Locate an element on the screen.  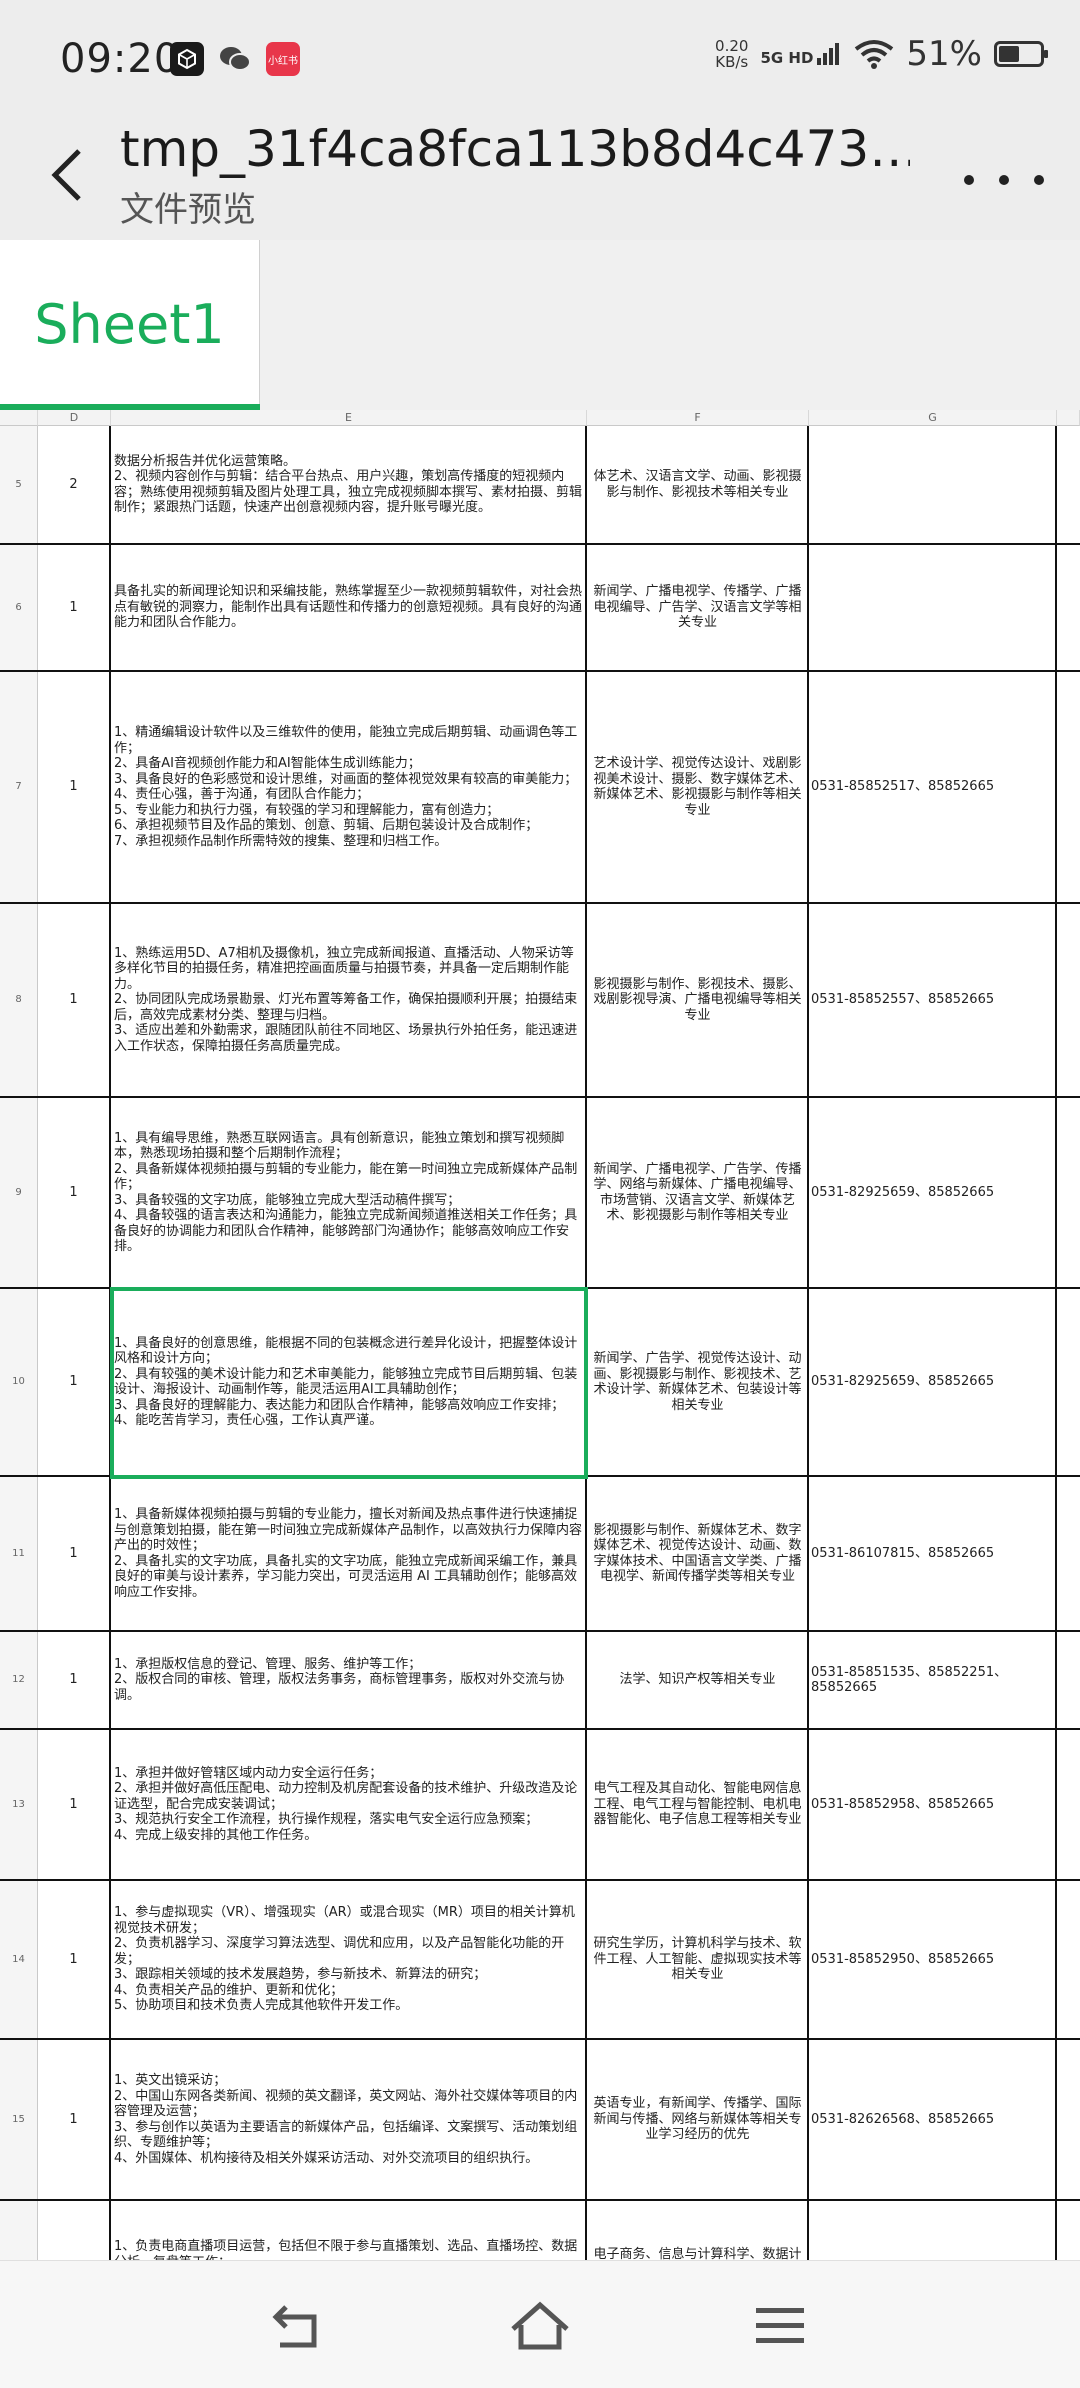
cell-g-contact-text: 0531-85852950、85852665 is located at coordinates (903, 1959).